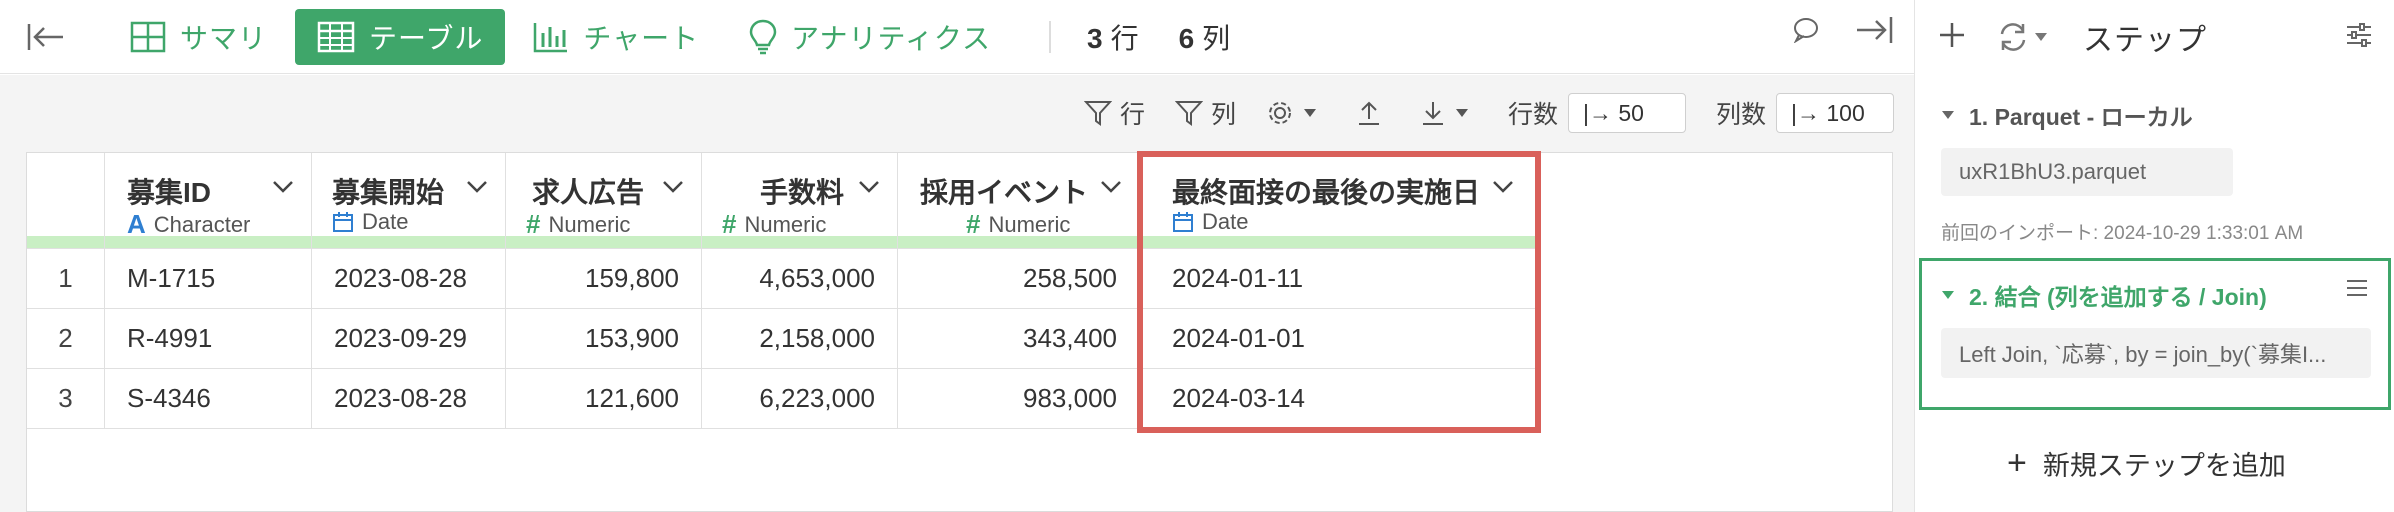 The width and height of the screenshot is (2394, 512). I want to click on row-count: 3 行, so click(1113, 37).